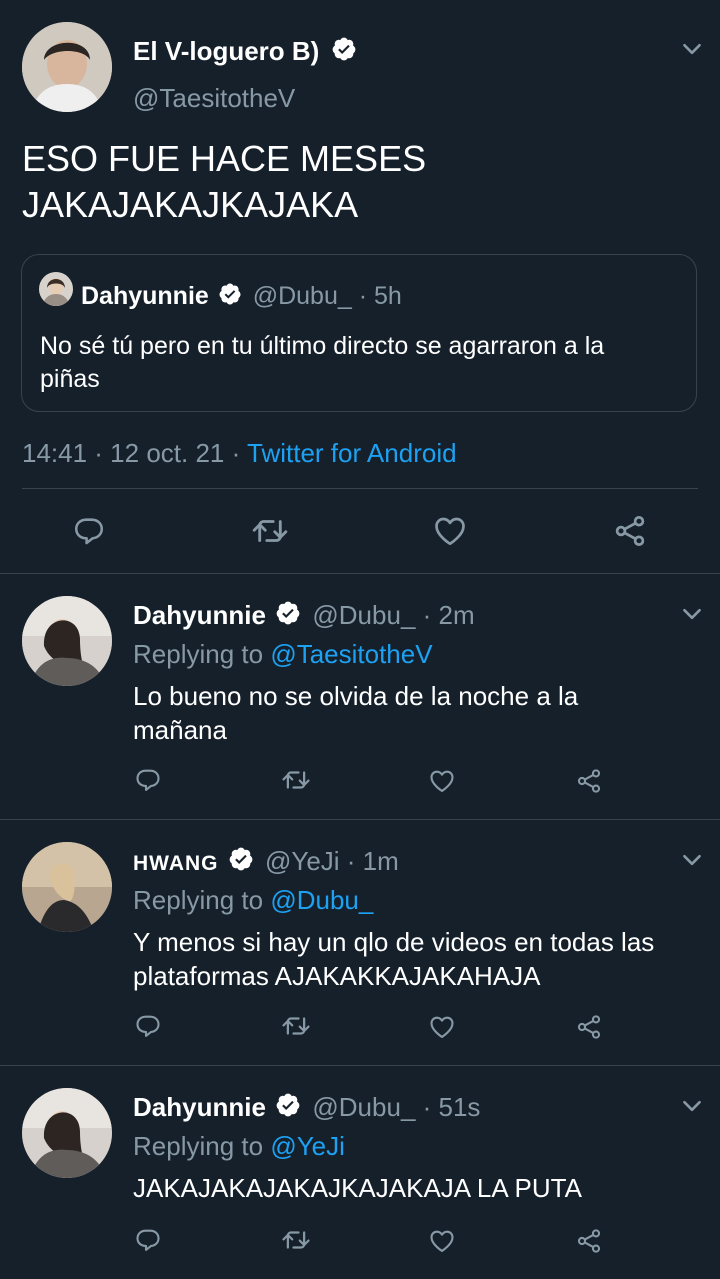 This screenshot has width=720, height=1279. What do you see at coordinates (357, 1188) in the screenshot?
I see `tweet-text-line-1: JAKAJAKAJAKAJKAJAKAJA LA PUTA` at bounding box center [357, 1188].